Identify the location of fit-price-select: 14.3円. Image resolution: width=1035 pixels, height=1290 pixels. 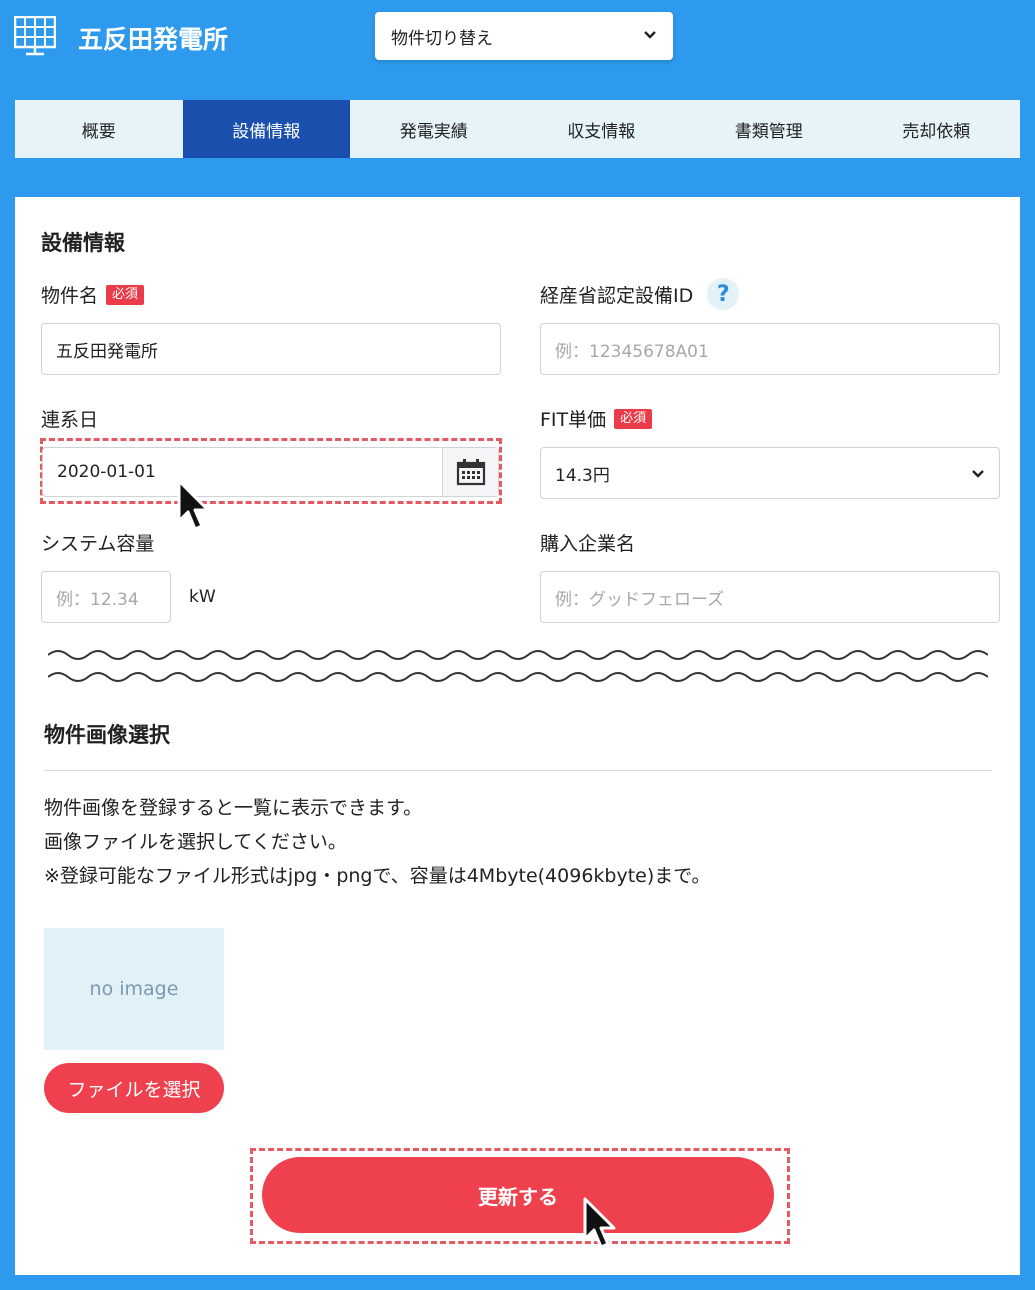
(770, 473).